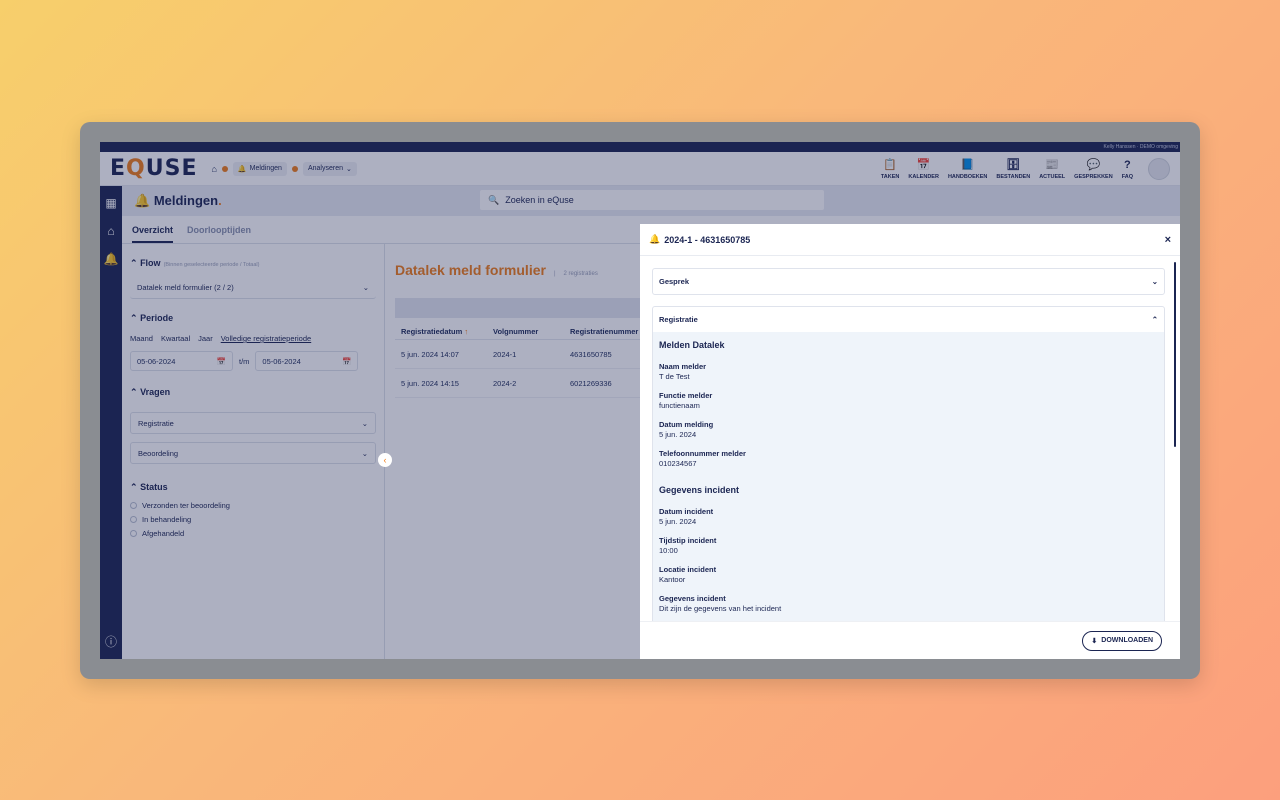 The width and height of the screenshot is (1280, 800). I want to click on chevron-down-icon: ⌄, so click(1154, 281).